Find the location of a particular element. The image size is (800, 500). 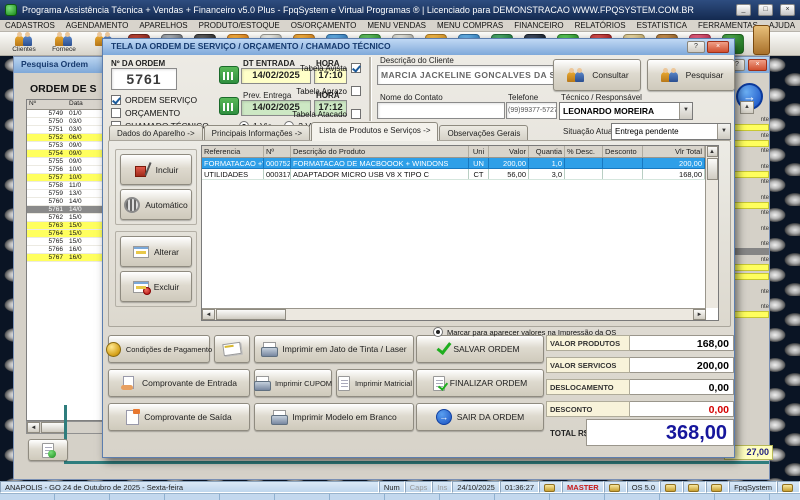

scroll-up-icon: ▲ is located at coordinates (712, 151).